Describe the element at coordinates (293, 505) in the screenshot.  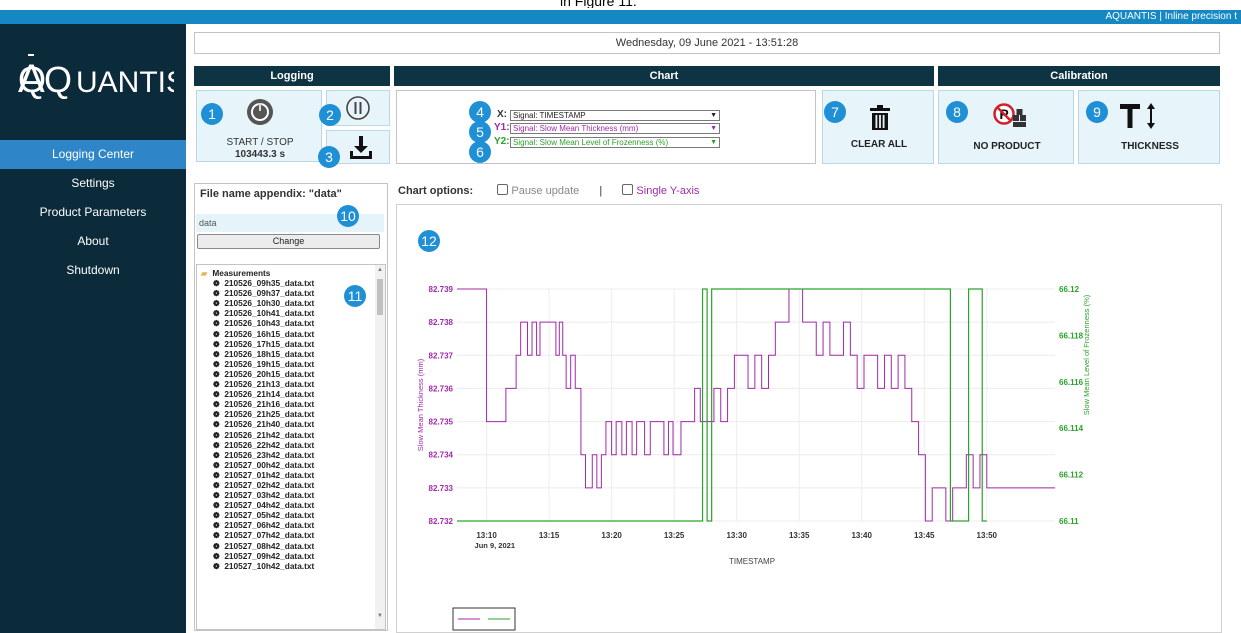
I see `tree-file-item: ❁ 210527_04h42_data.txt` at that location.